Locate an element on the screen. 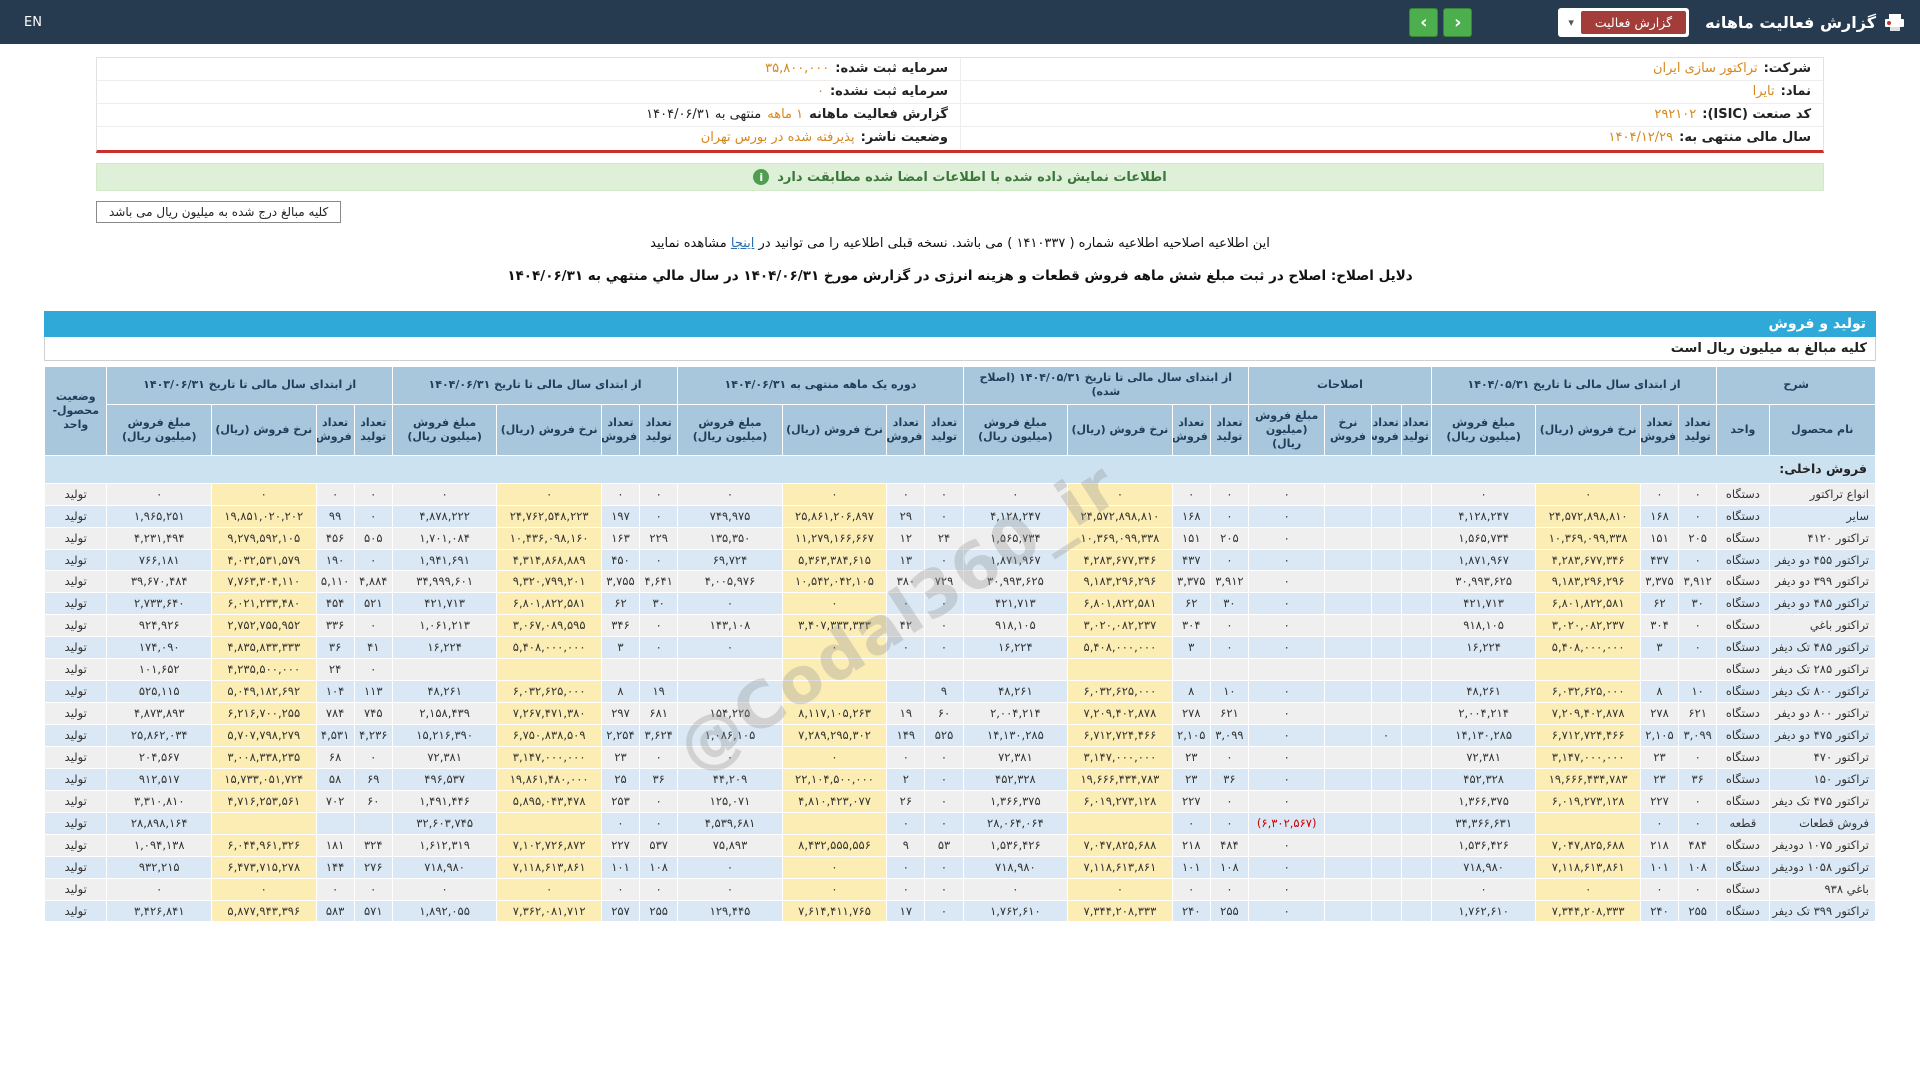 The height and width of the screenshot is (1080, 1920). column-sub-header: تعداد تولید is located at coordinates (1416, 430).